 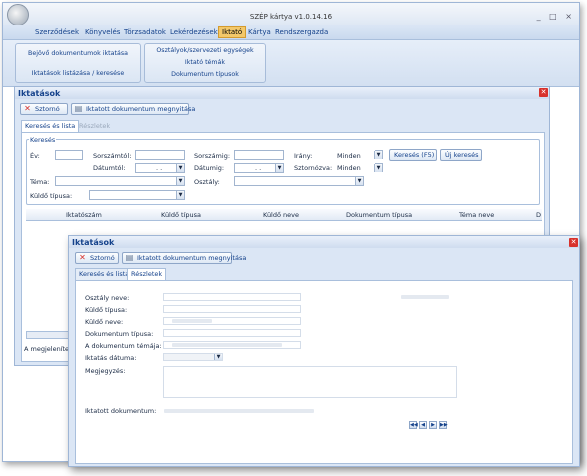 I want to click on col-dokumentum-tipusa: Dokumentum típusa, so click(x=379, y=215).